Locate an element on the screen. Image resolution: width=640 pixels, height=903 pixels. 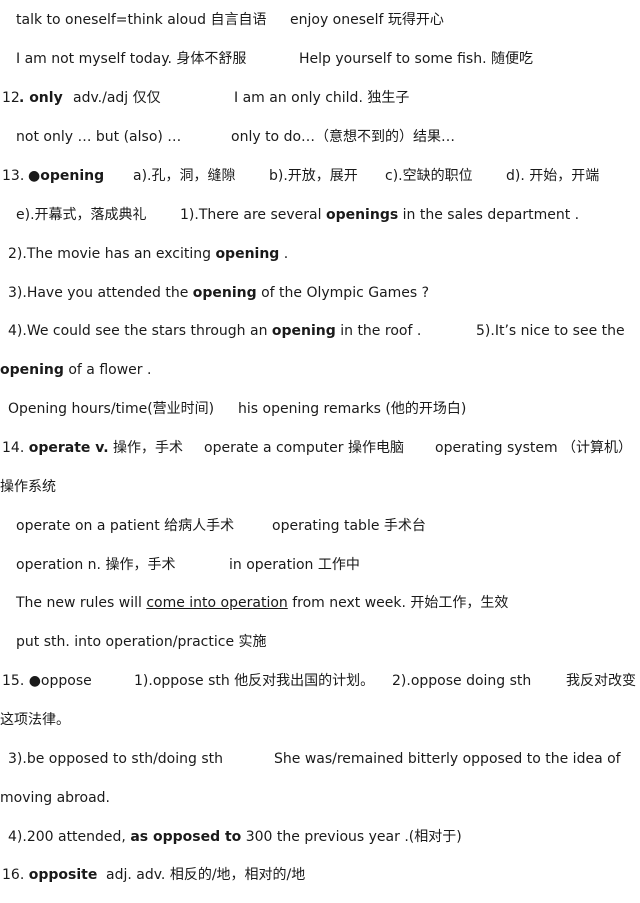
text-segment: adv./adj 仅仅 is located at coordinates (117, 98).